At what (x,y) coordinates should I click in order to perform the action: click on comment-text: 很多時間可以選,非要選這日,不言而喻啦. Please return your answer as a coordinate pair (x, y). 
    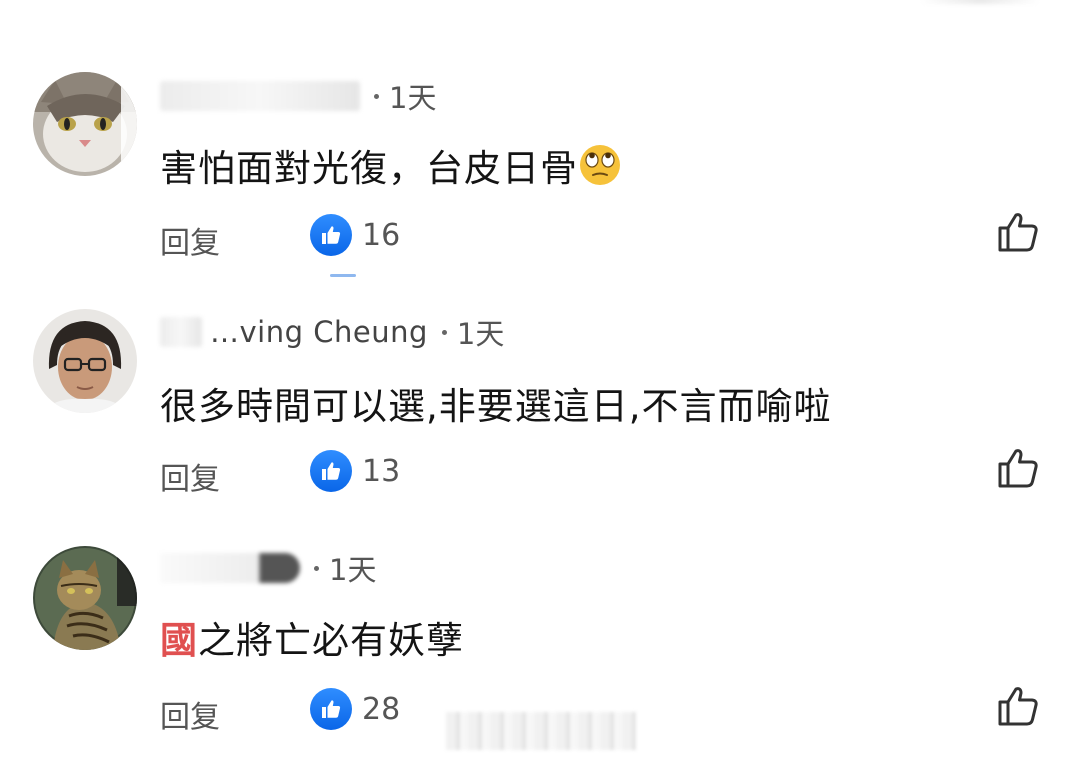
    Looking at the image, I should click on (496, 406).